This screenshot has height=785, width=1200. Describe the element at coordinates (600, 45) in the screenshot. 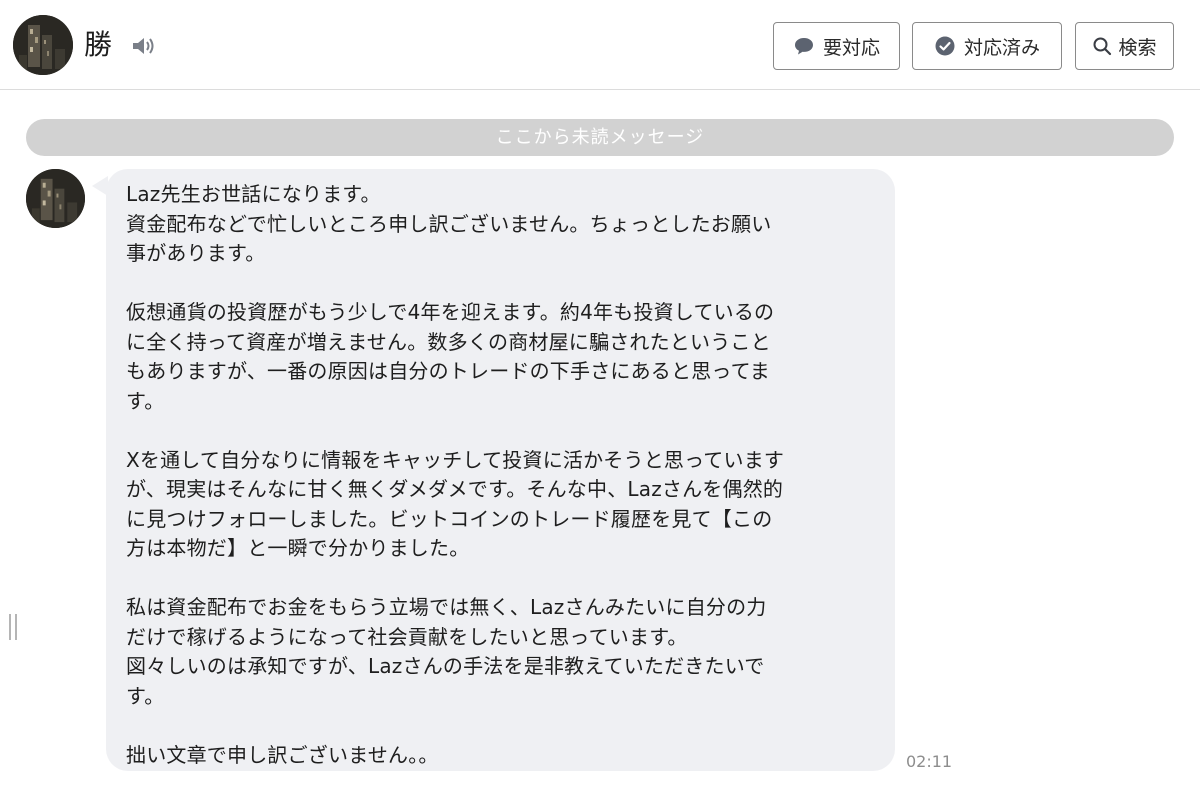

I see `chat-header: 勝 要対応 対応済み 検索` at that location.